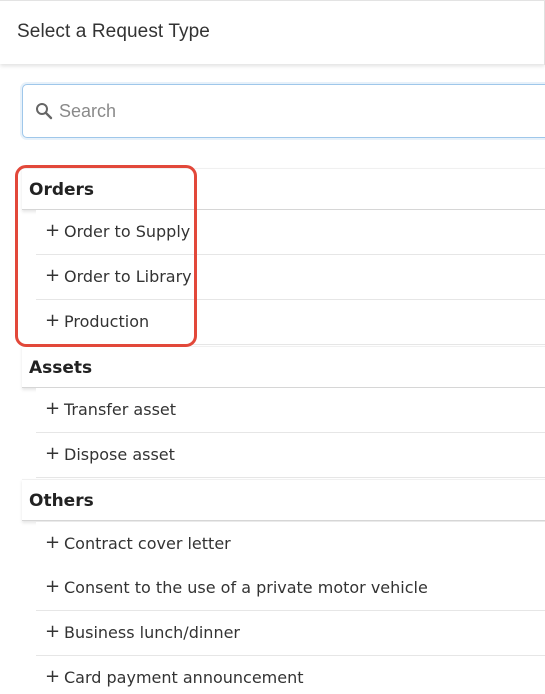 The image size is (545, 694). I want to click on page-title: Select a Request Type, so click(113, 31).